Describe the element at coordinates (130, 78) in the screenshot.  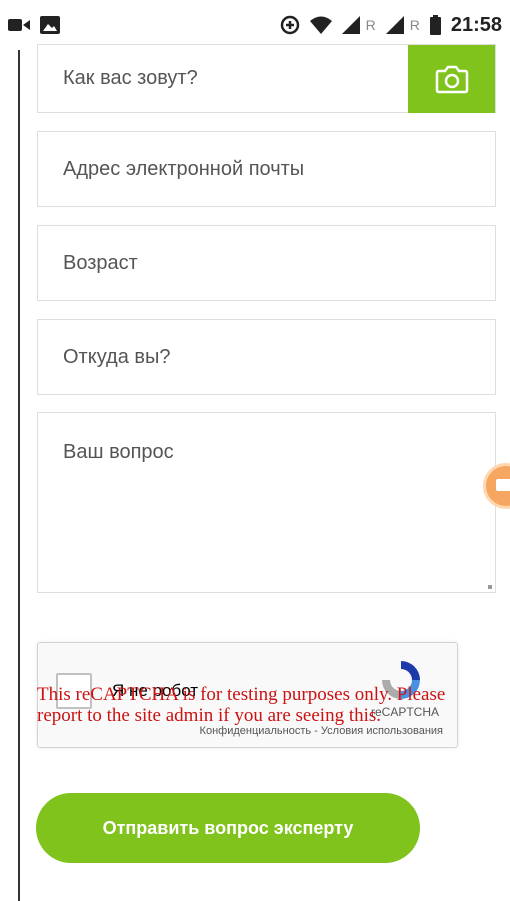
I see `name-field-placeholder: Как вас зовут?` at that location.